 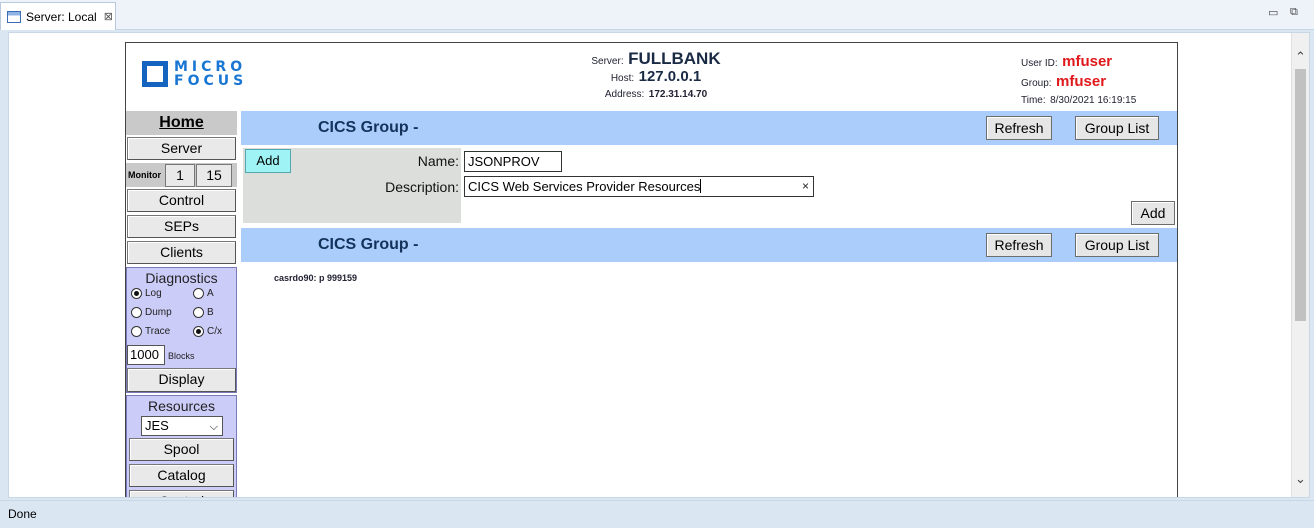 I want to click on radio-log-indicator, so click(x=136, y=293).